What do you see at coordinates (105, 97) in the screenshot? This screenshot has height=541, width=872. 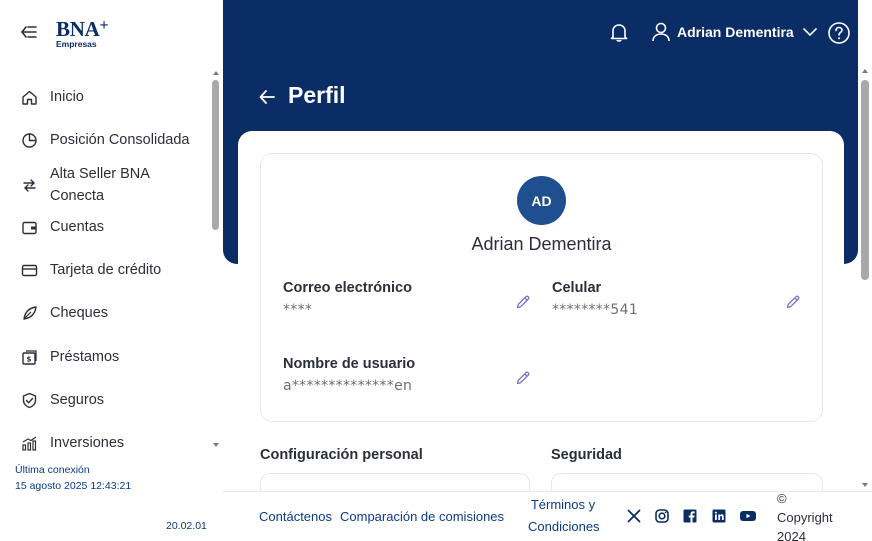 I see `sidebar-item-inicio: Inicio` at bounding box center [105, 97].